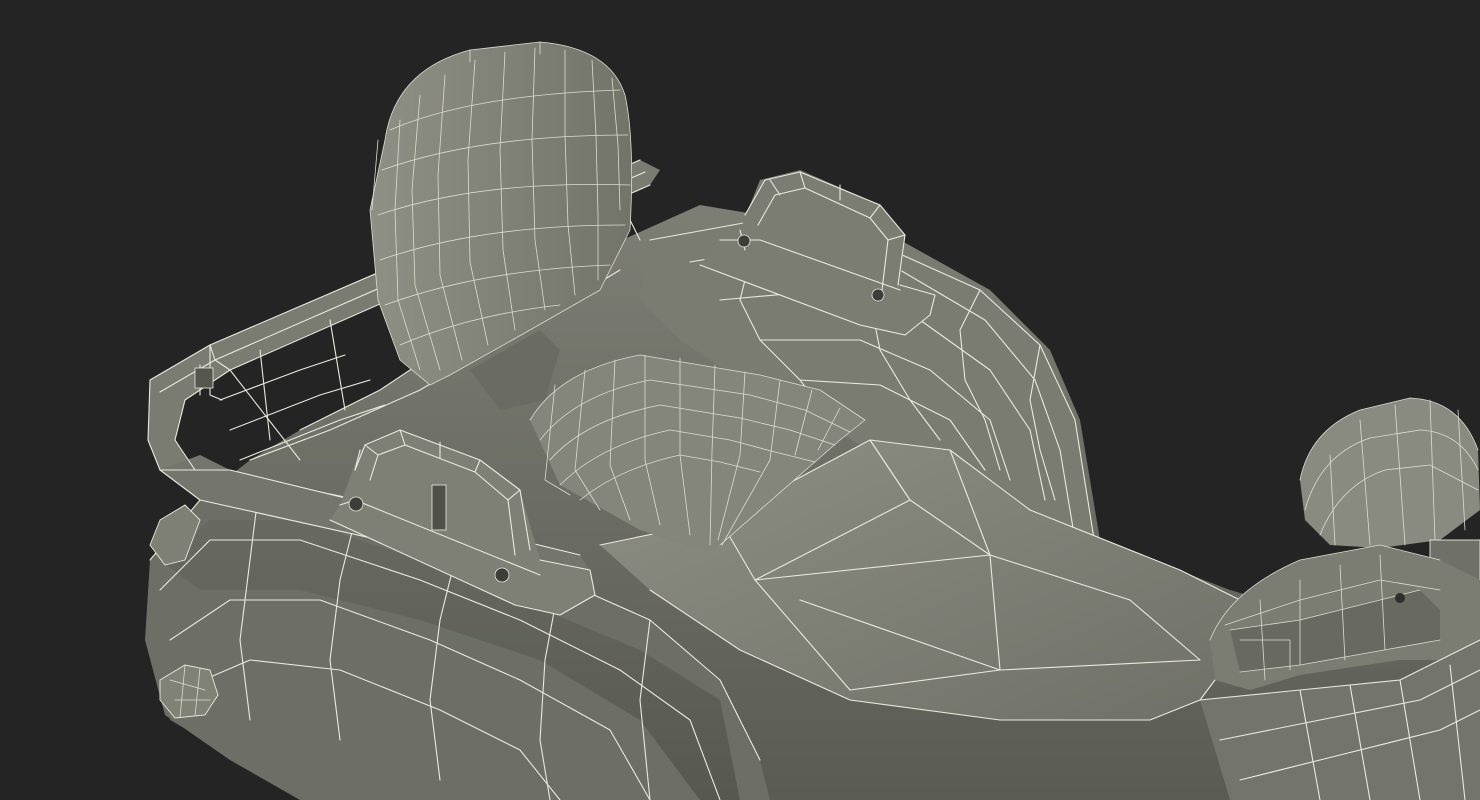  What do you see at coordinates (204, 378) in the screenshot?
I see `rack-bracket` at bounding box center [204, 378].